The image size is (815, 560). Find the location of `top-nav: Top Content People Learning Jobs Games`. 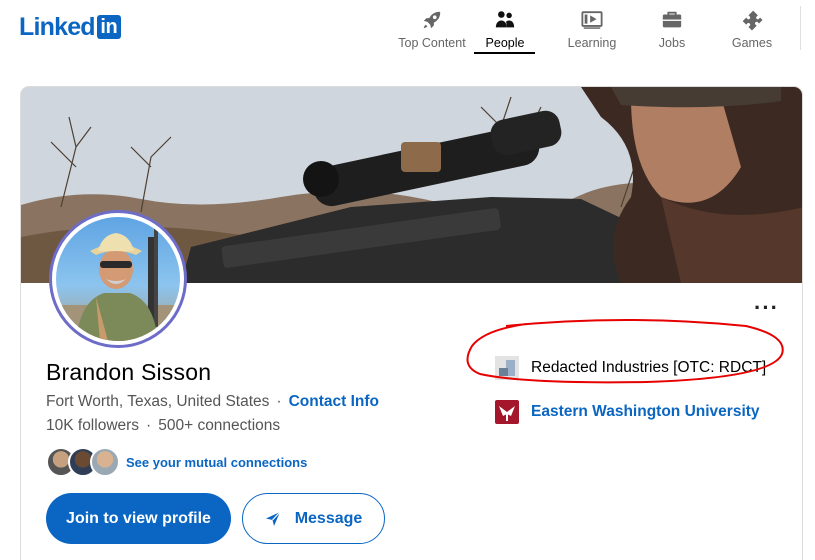

top-nav: Top Content People Learning Jobs Games is located at coordinates (592, 27).